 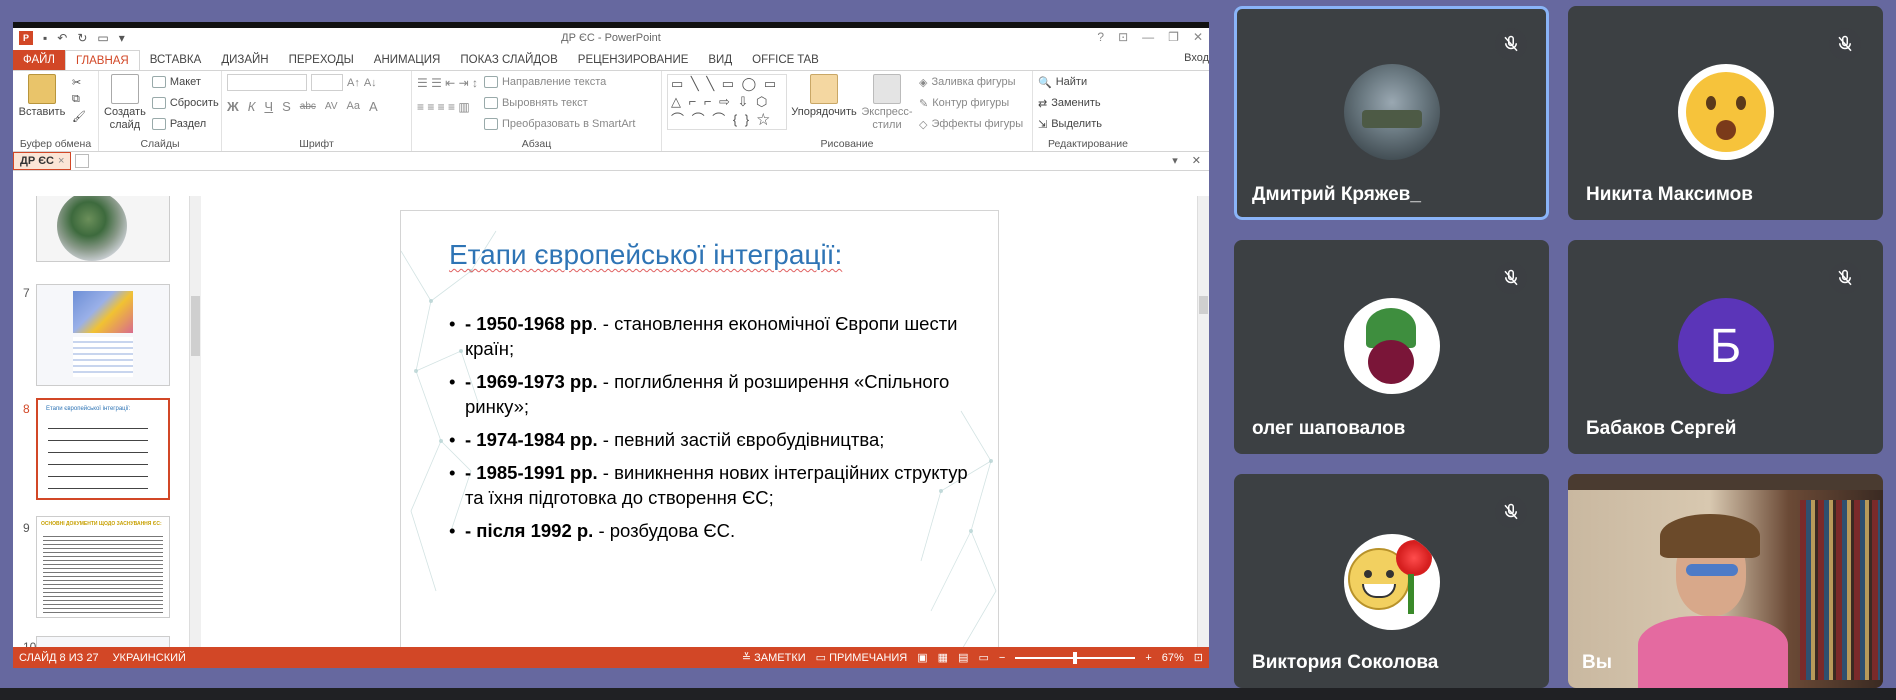 What do you see at coordinates (447, 107) in the screenshot?
I see `align-icons: ≡ ≡ ≡ ≡ ▥` at bounding box center [447, 107].